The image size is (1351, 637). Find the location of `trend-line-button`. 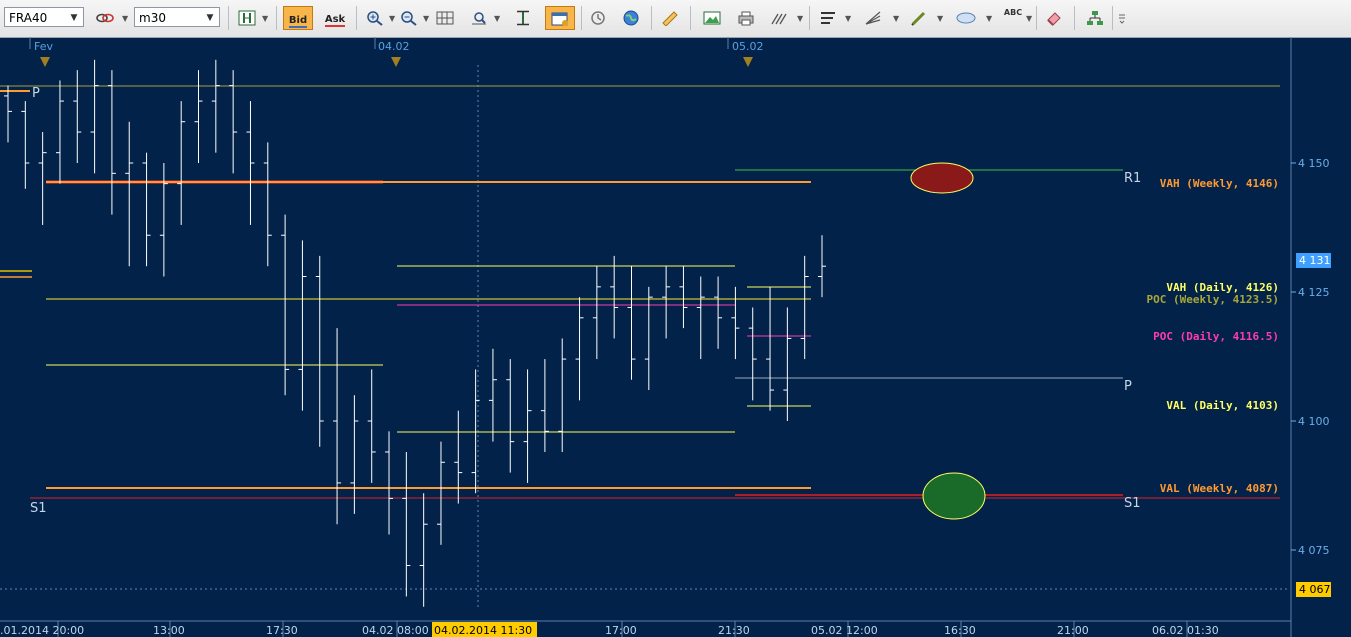

trend-line-button is located at coordinates (919, 18).